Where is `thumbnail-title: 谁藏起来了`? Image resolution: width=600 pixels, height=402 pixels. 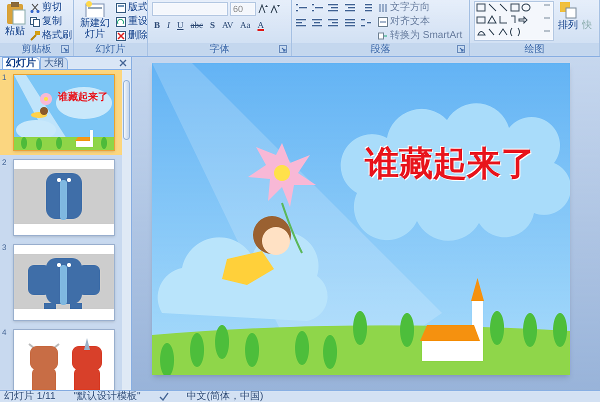 thumbnail-title: 谁藏起来了 is located at coordinates (83, 98).